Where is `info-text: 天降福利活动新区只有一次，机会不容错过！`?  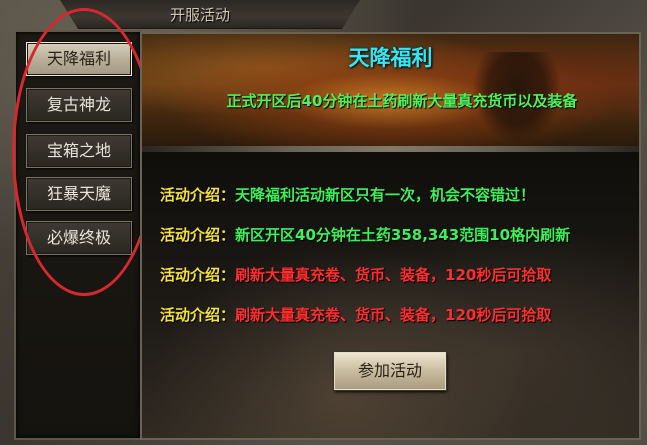
info-text: 天降福利活动新区只有一次，机会不容错过！ is located at coordinates (385, 195).